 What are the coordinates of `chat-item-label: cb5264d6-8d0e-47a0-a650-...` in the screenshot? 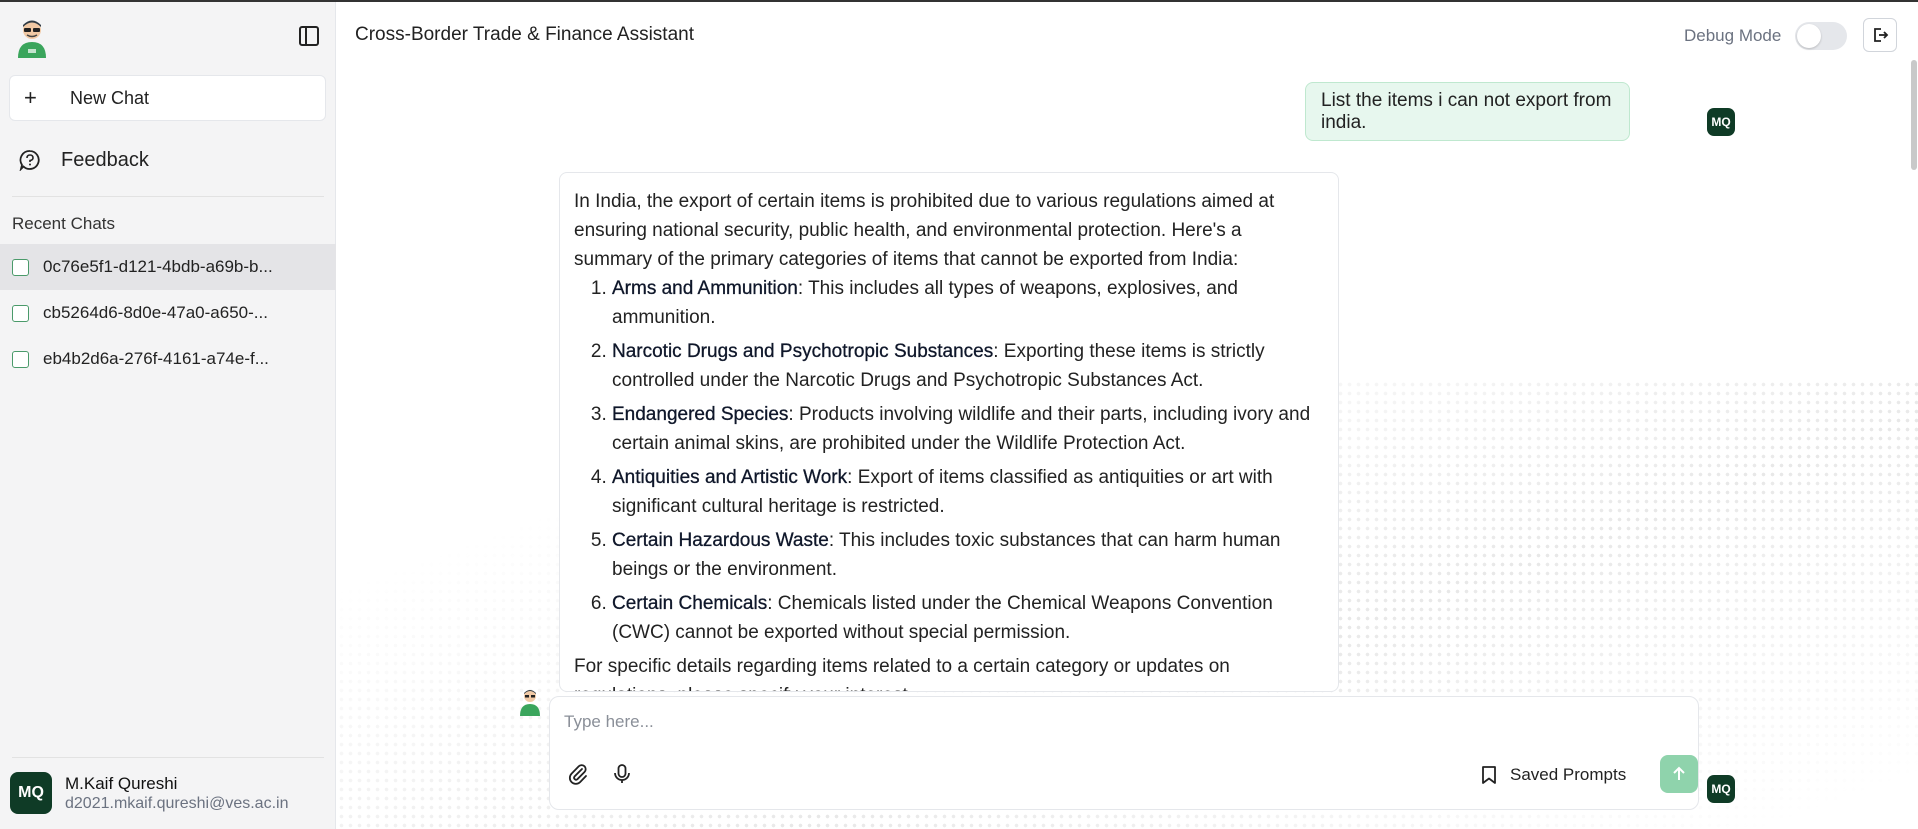 It's located at (155, 312).